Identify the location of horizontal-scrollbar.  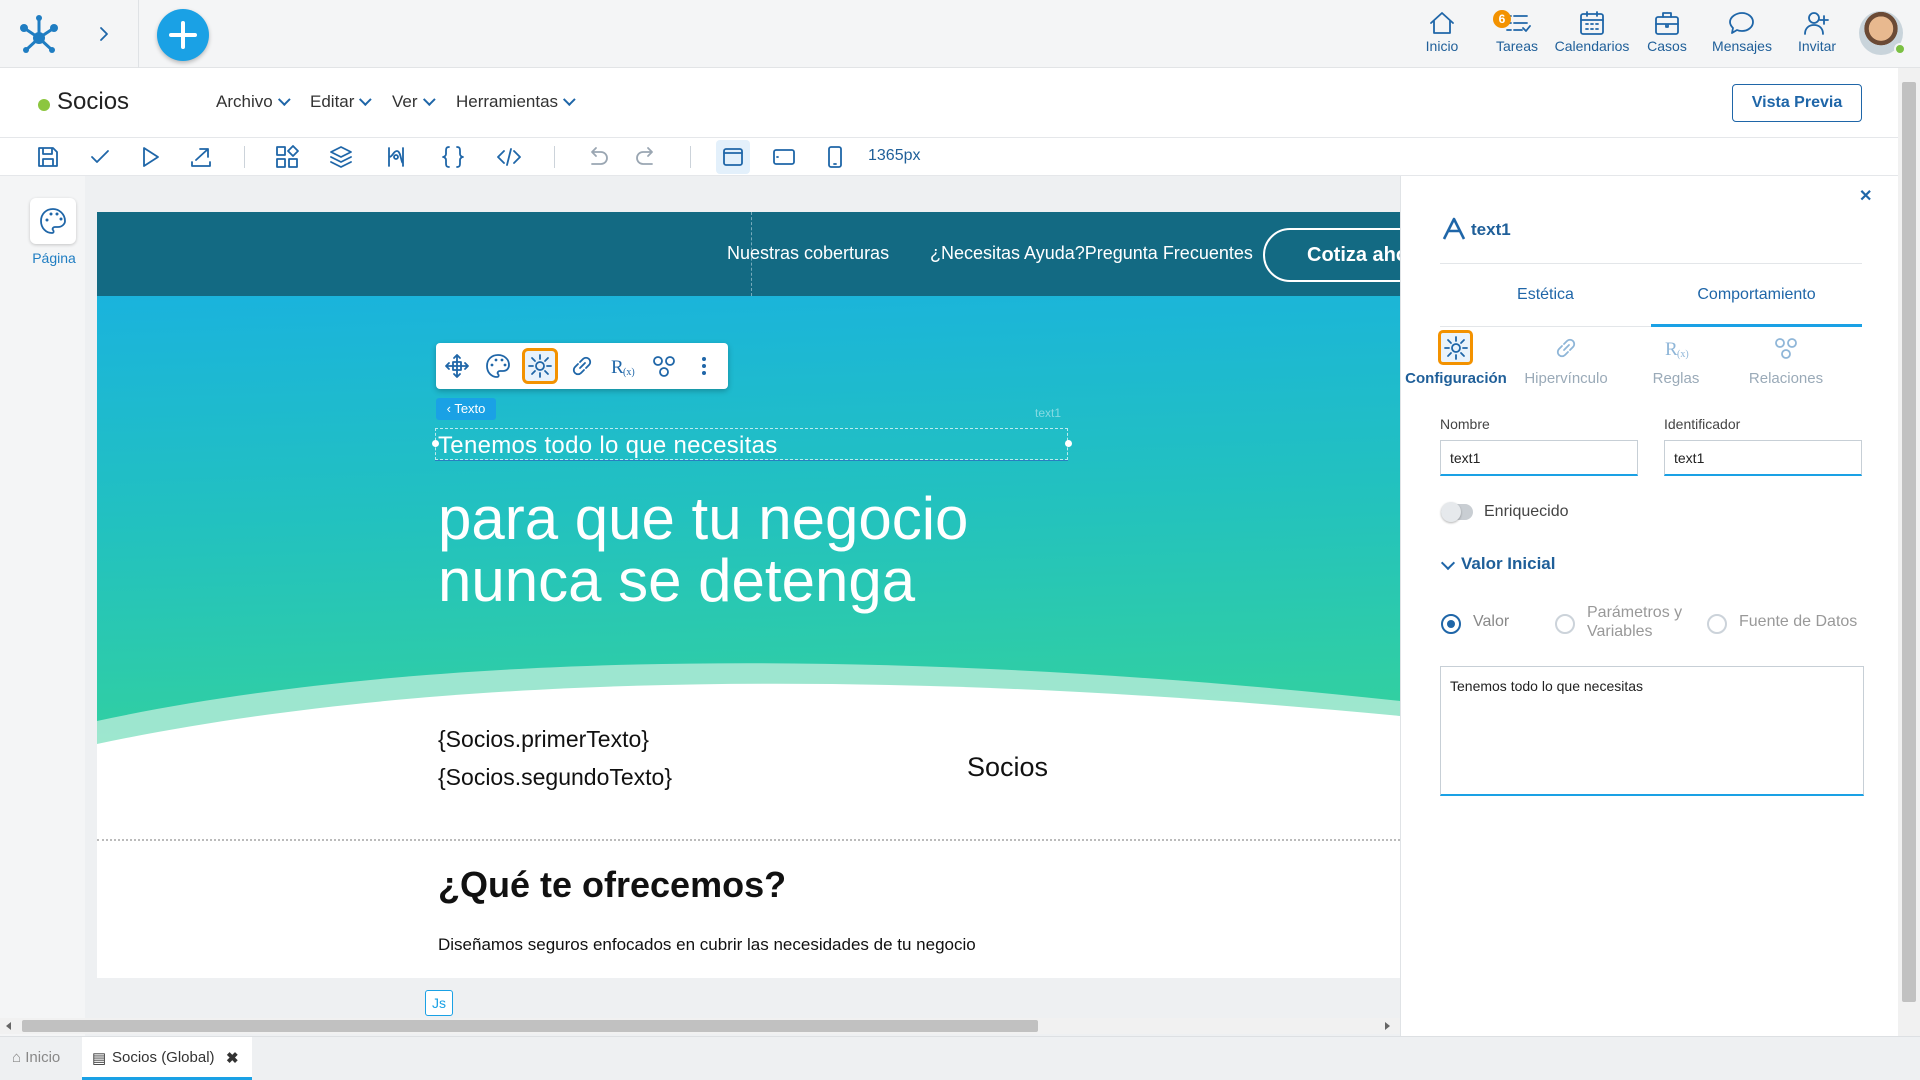
(700, 1026).